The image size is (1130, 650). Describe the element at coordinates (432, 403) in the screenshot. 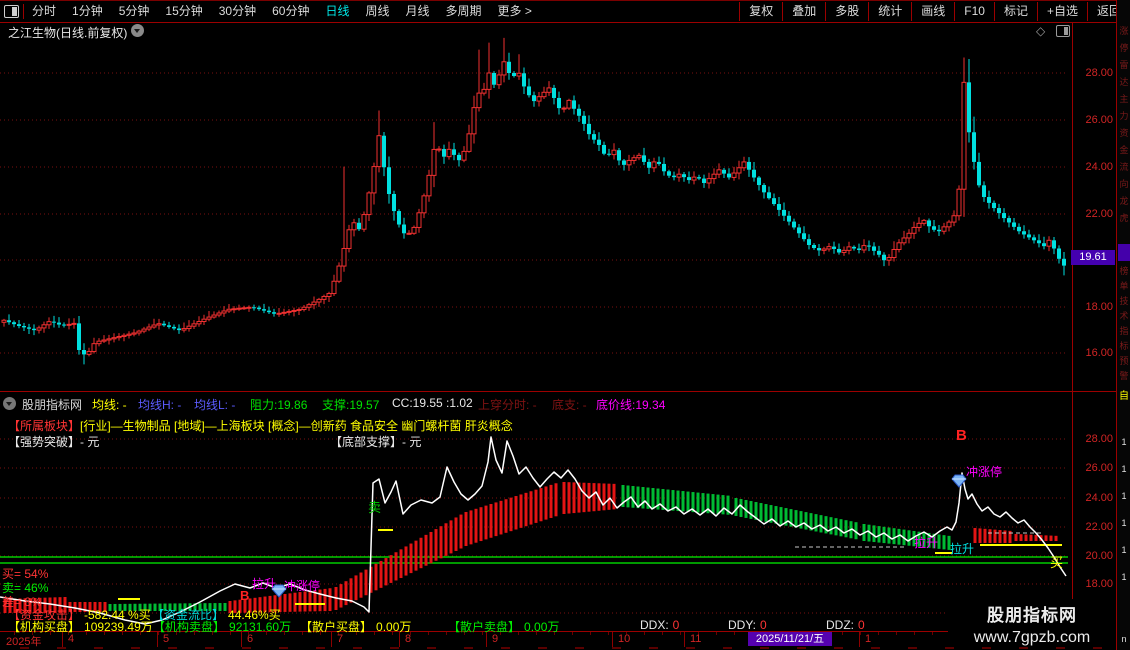

I see `indicator-header-item: CC:19.55 :1.02` at that location.